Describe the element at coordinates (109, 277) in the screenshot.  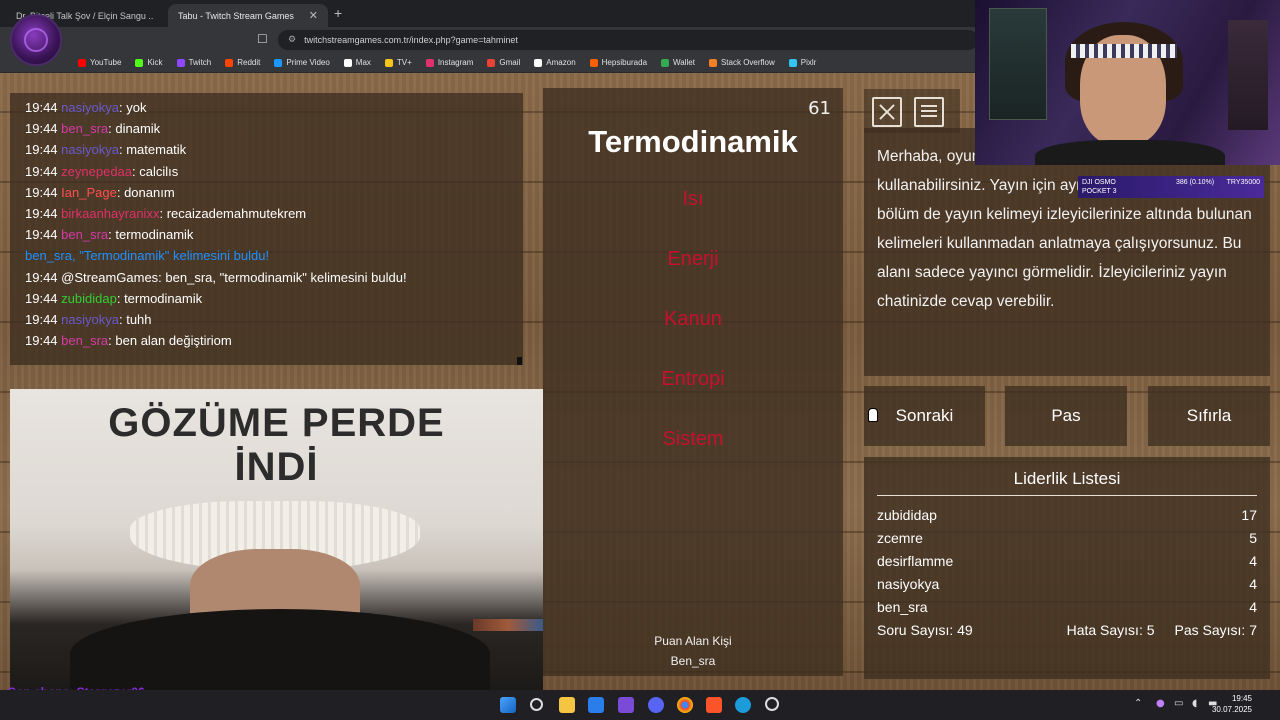
I see `chat-username: @StreamGames` at that location.